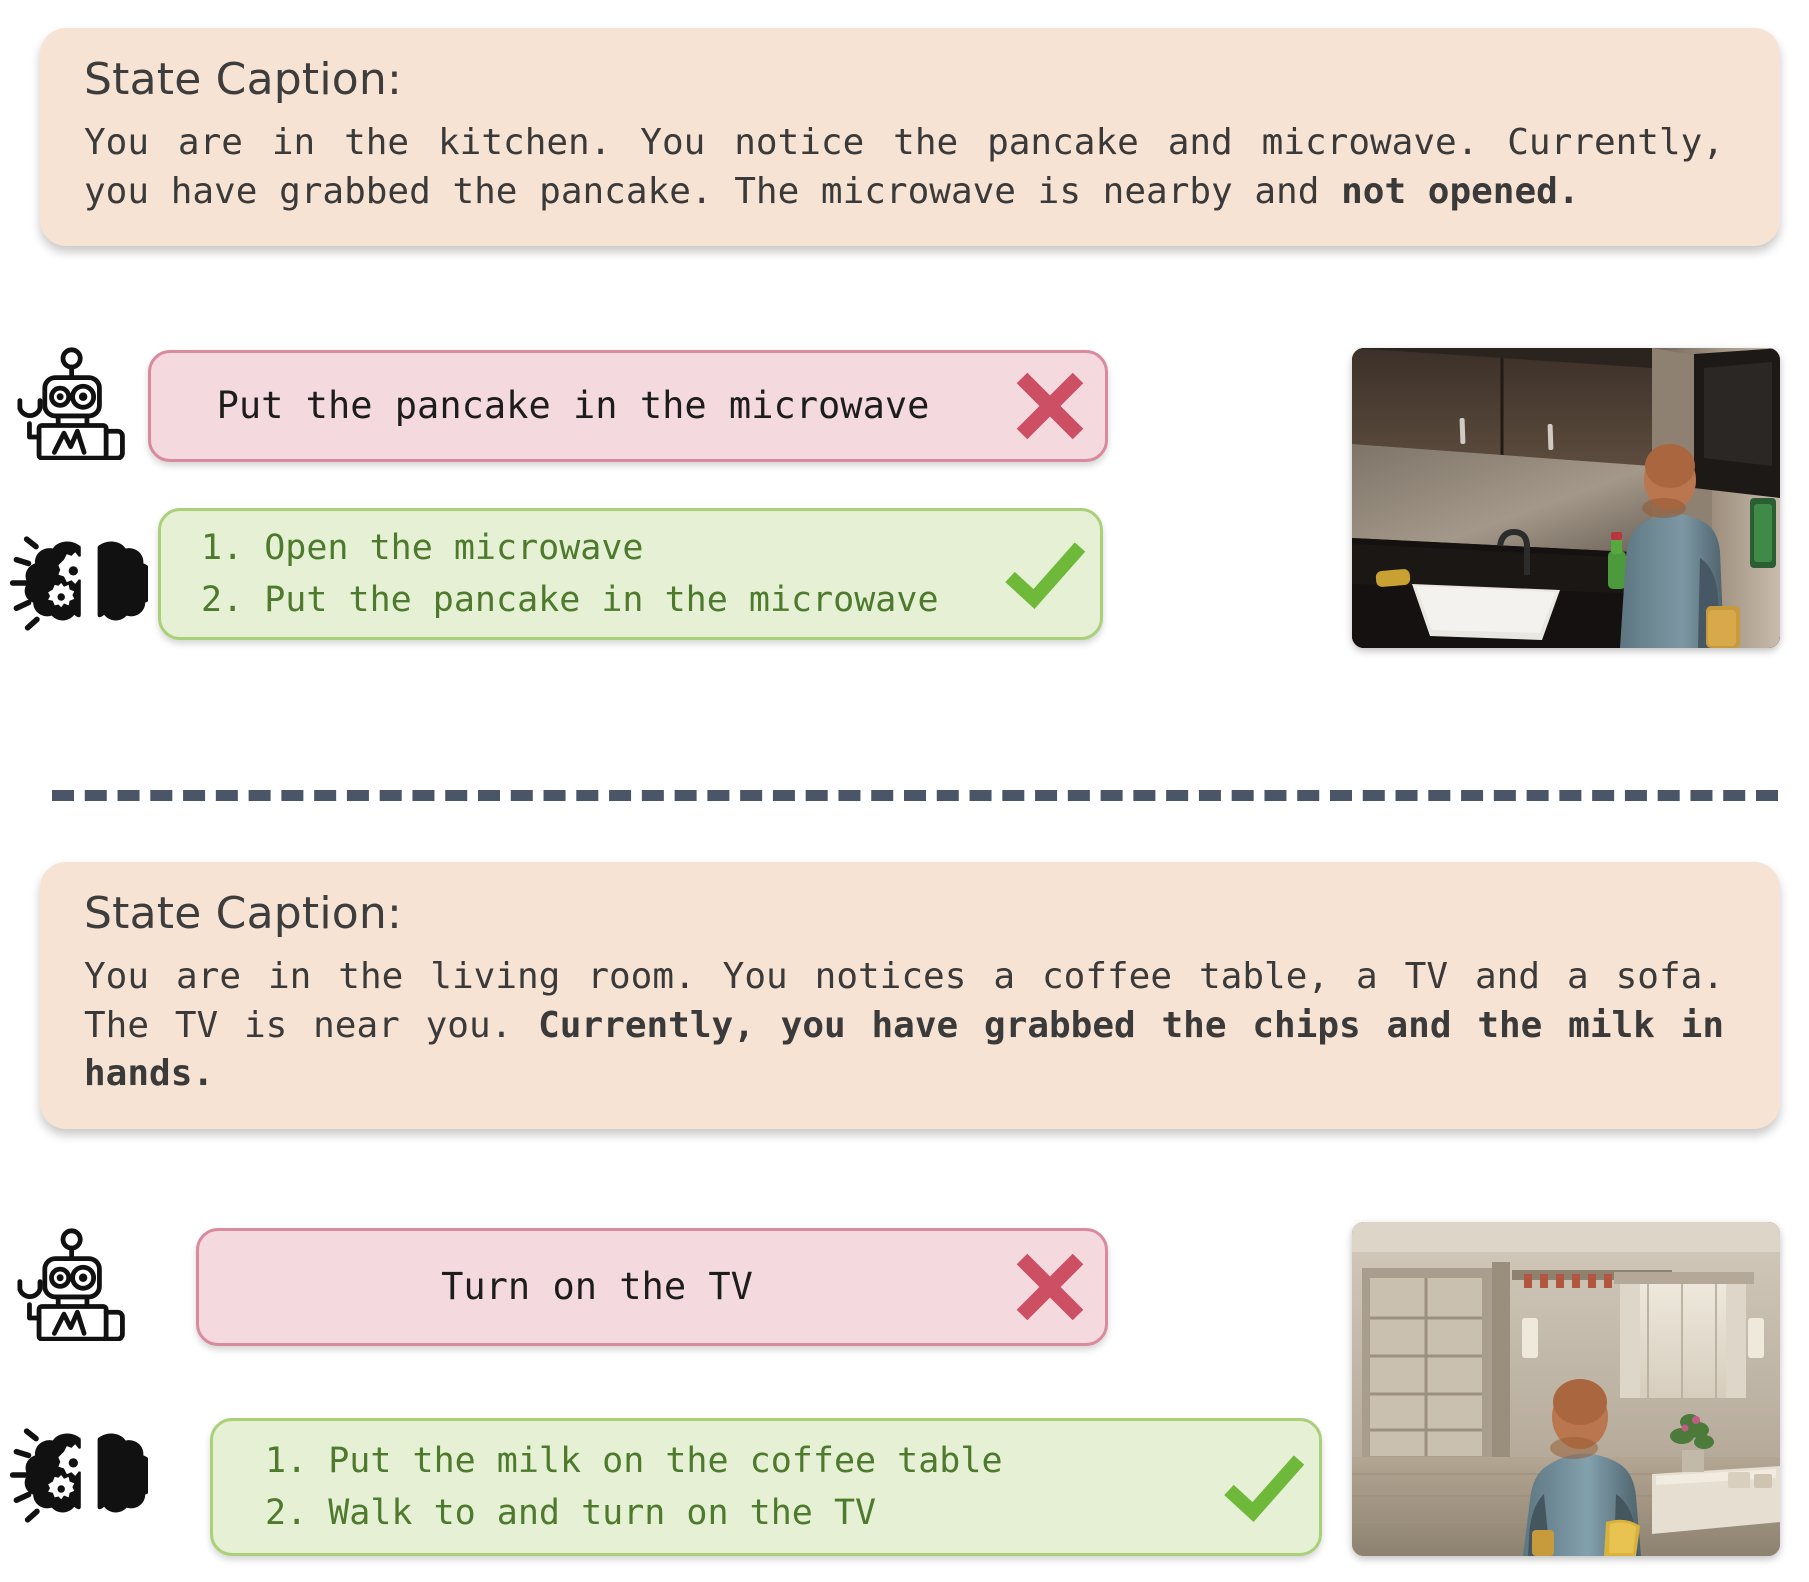  Describe the element at coordinates (422, 547) in the screenshot. I see `plan-step-1: 1. Open the microwave` at that location.